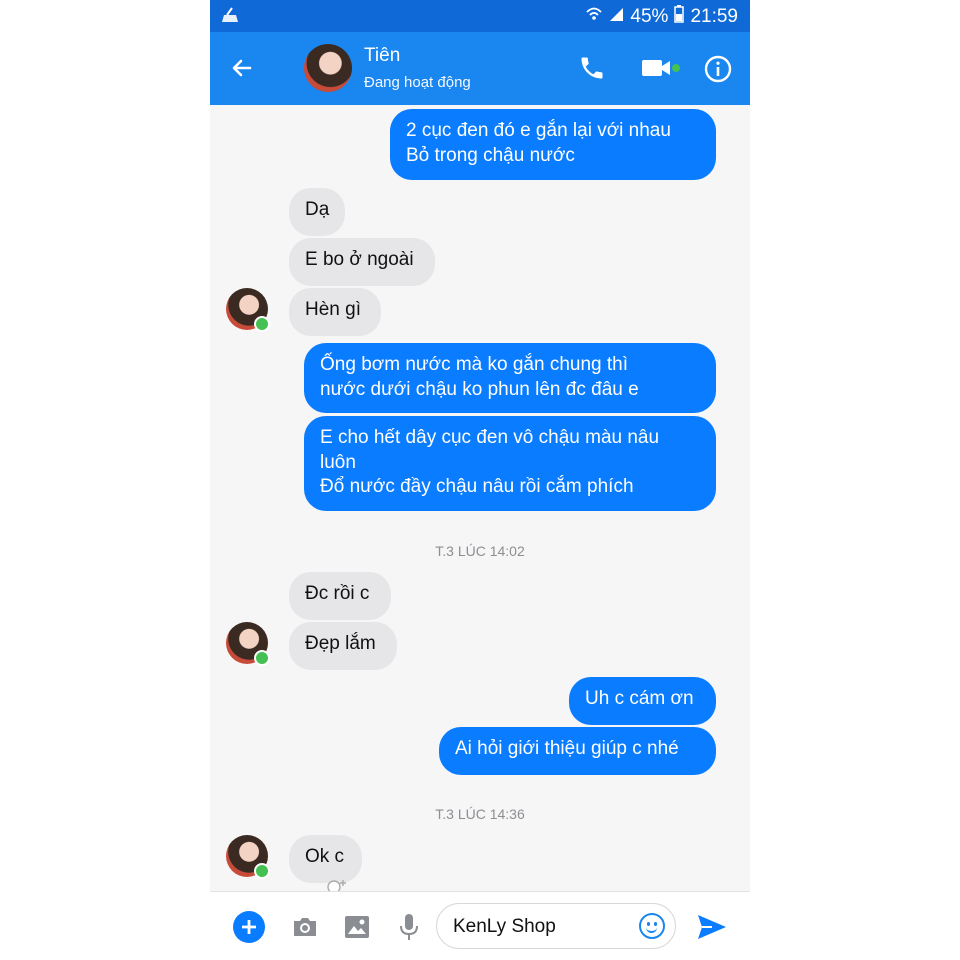 The height and width of the screenshot is (960, 960). Describe the element at coordinates (480, 16) in the screenshot. I see `status-bar: 45% 21:59` at that location.